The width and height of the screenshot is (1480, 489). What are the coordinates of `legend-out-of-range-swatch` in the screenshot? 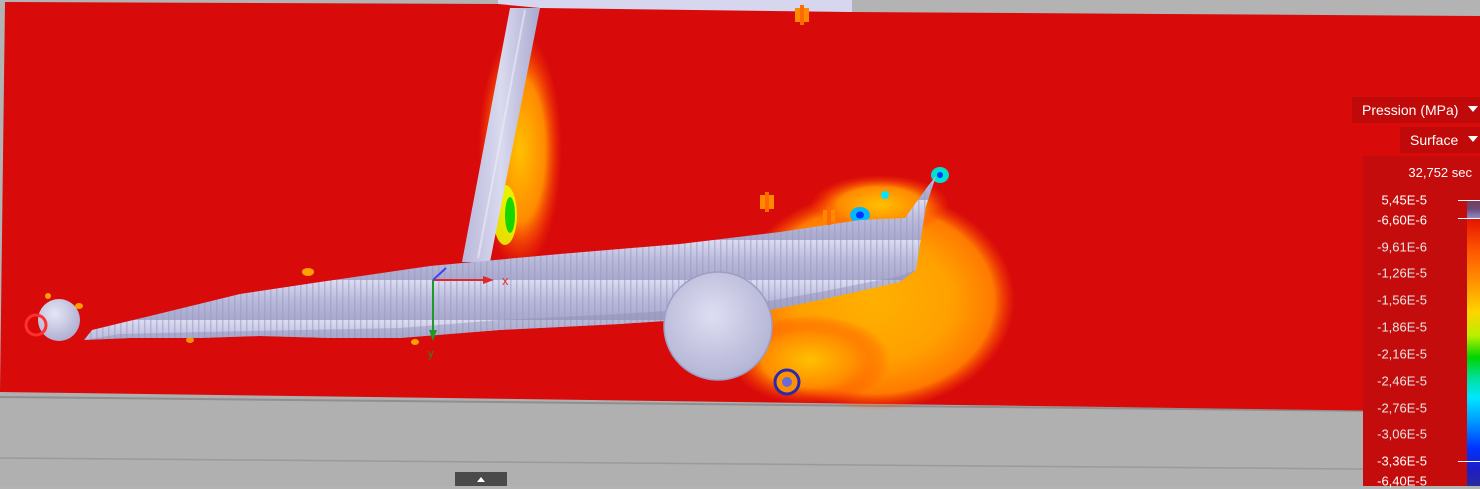 It's located at (1473, 209).